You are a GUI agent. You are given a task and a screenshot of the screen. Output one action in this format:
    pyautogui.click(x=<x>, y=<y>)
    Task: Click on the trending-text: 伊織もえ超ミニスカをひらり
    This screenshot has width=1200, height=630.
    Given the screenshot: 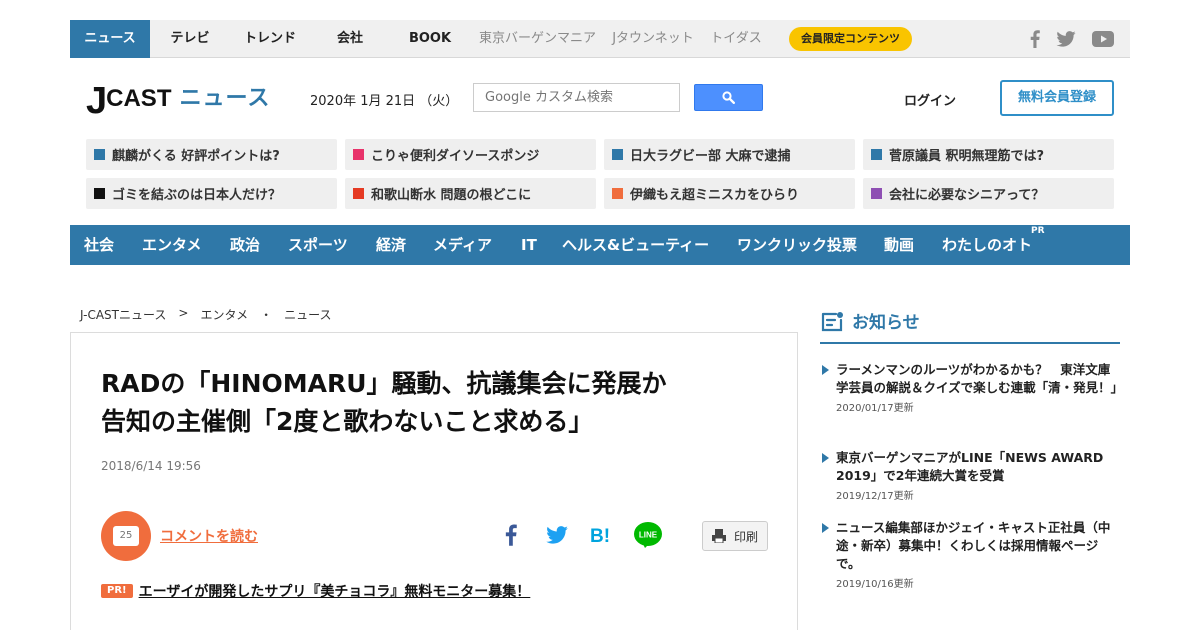 What is the action you would take?
    pyautogui.click(x=715, y=195)
    